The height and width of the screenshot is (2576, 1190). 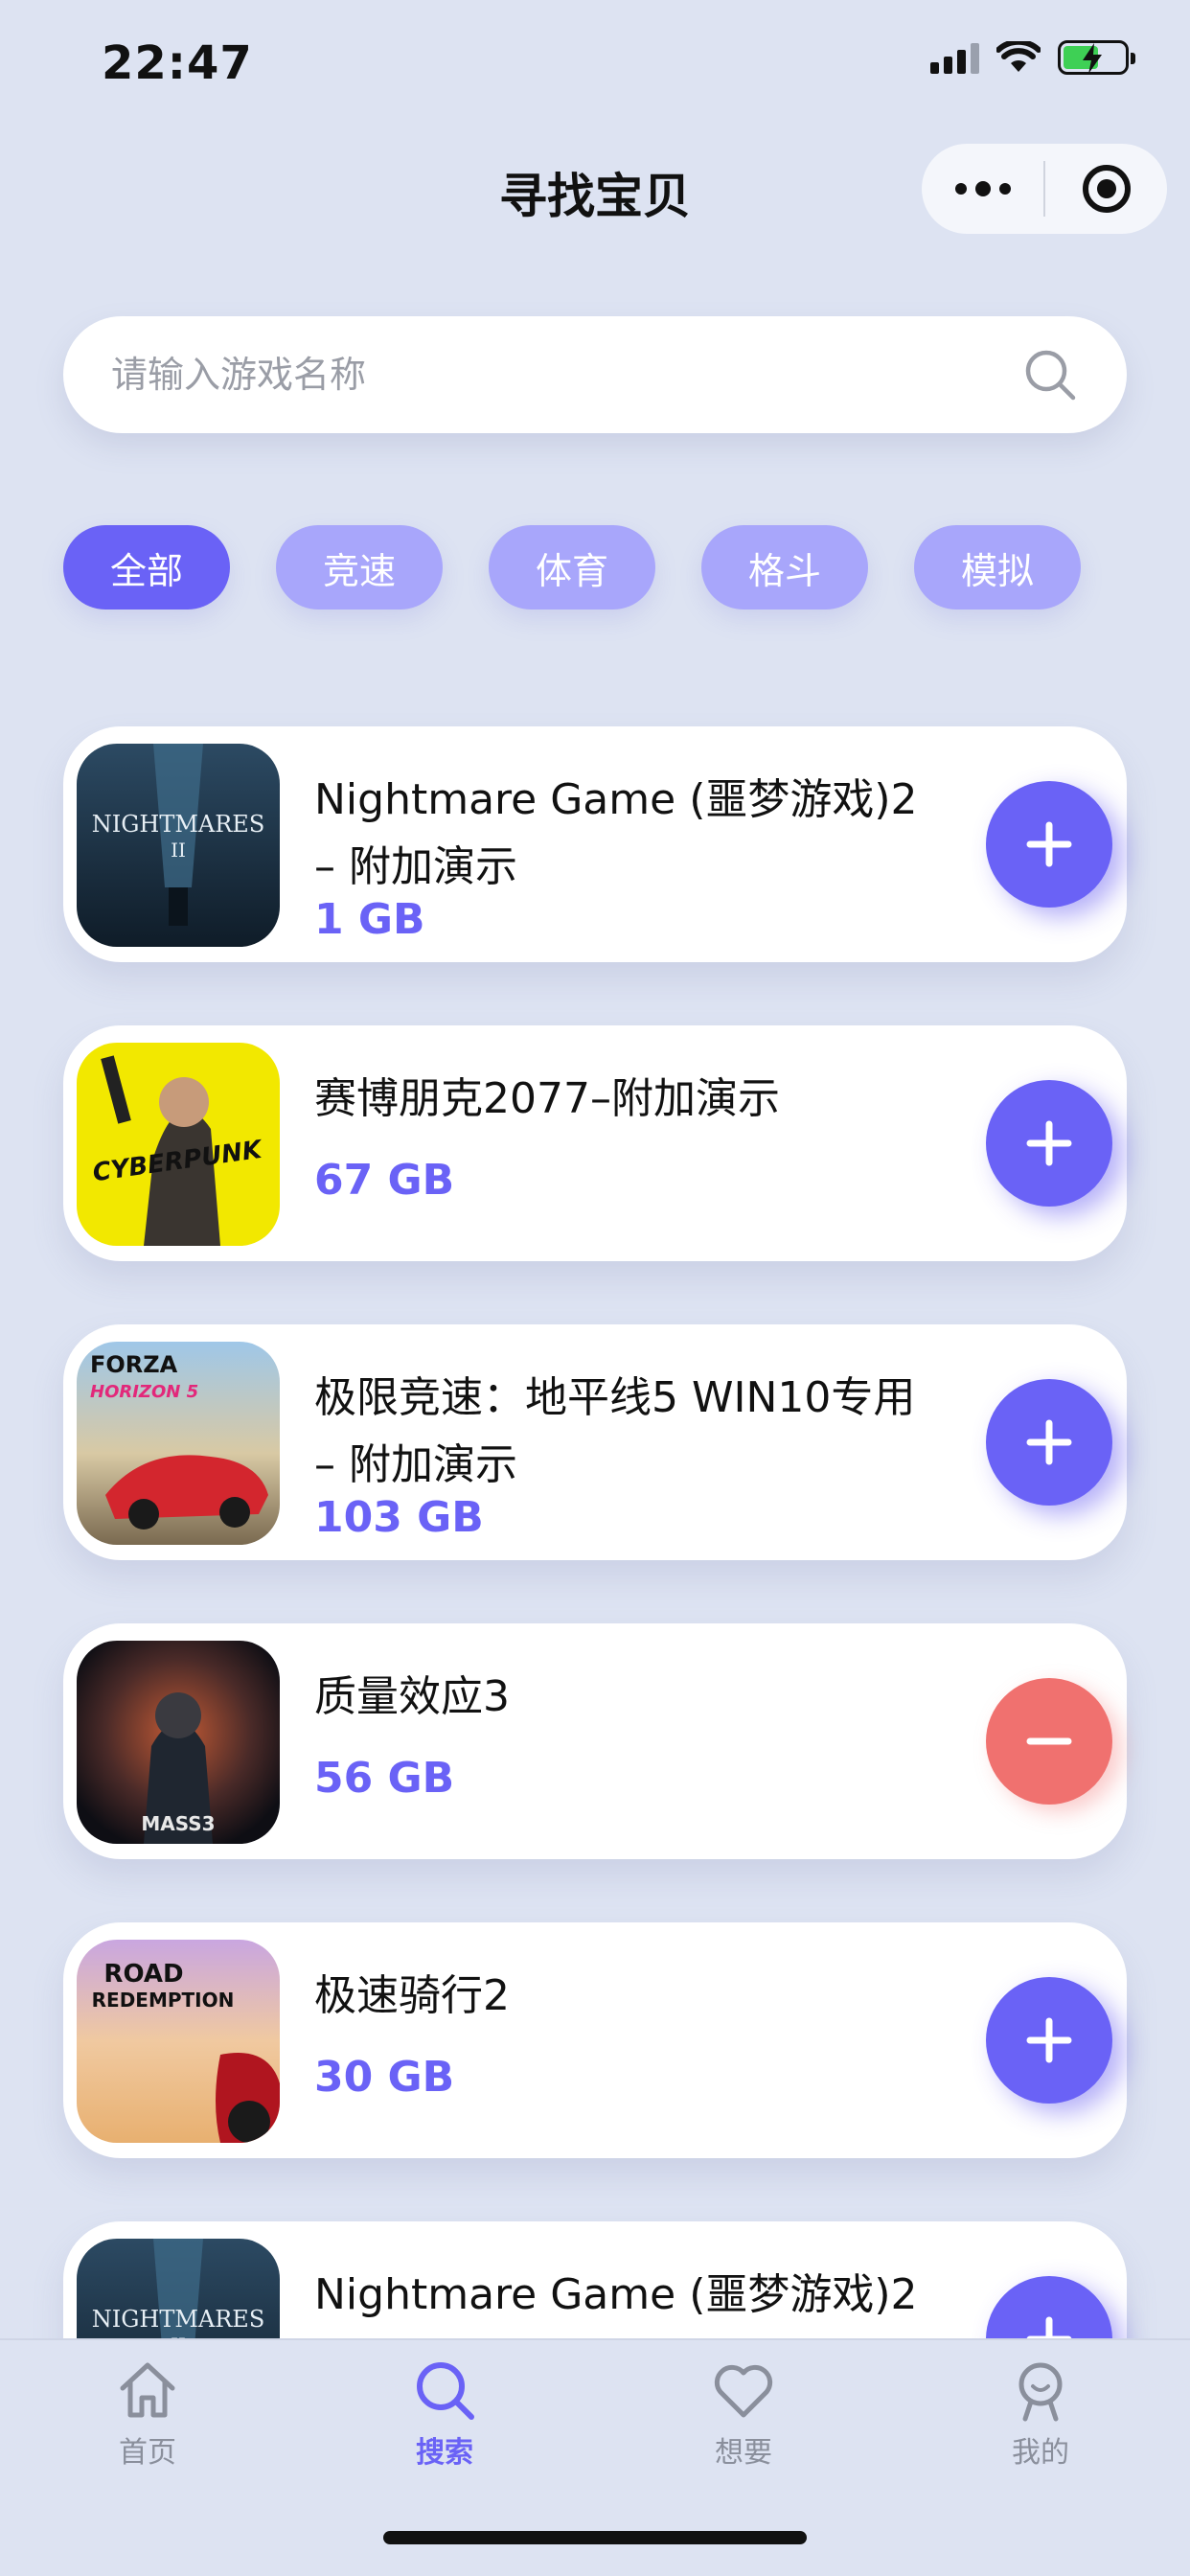 I want to click on game-card: NIGHTMARES II Nightmare Game (噩梦游戏)2, so click(x=595, y=2279).